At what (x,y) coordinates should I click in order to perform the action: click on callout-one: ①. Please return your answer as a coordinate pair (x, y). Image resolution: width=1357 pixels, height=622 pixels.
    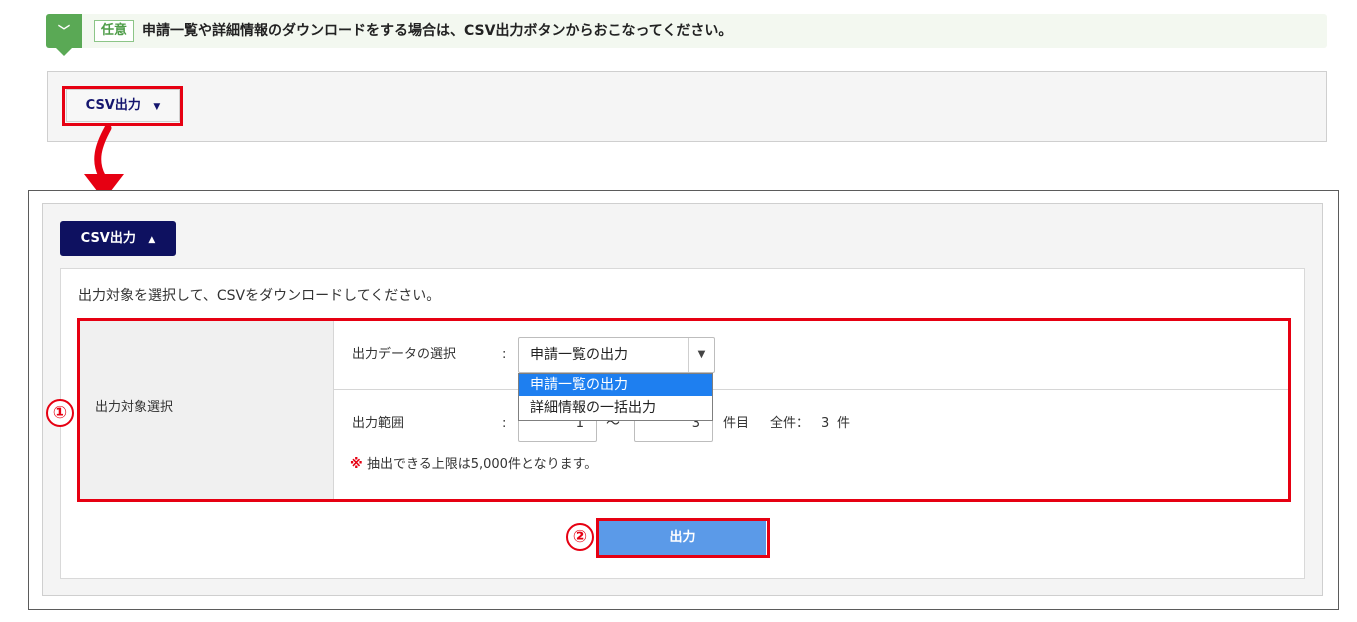
    Looking at the image, I should click on (60, 413).